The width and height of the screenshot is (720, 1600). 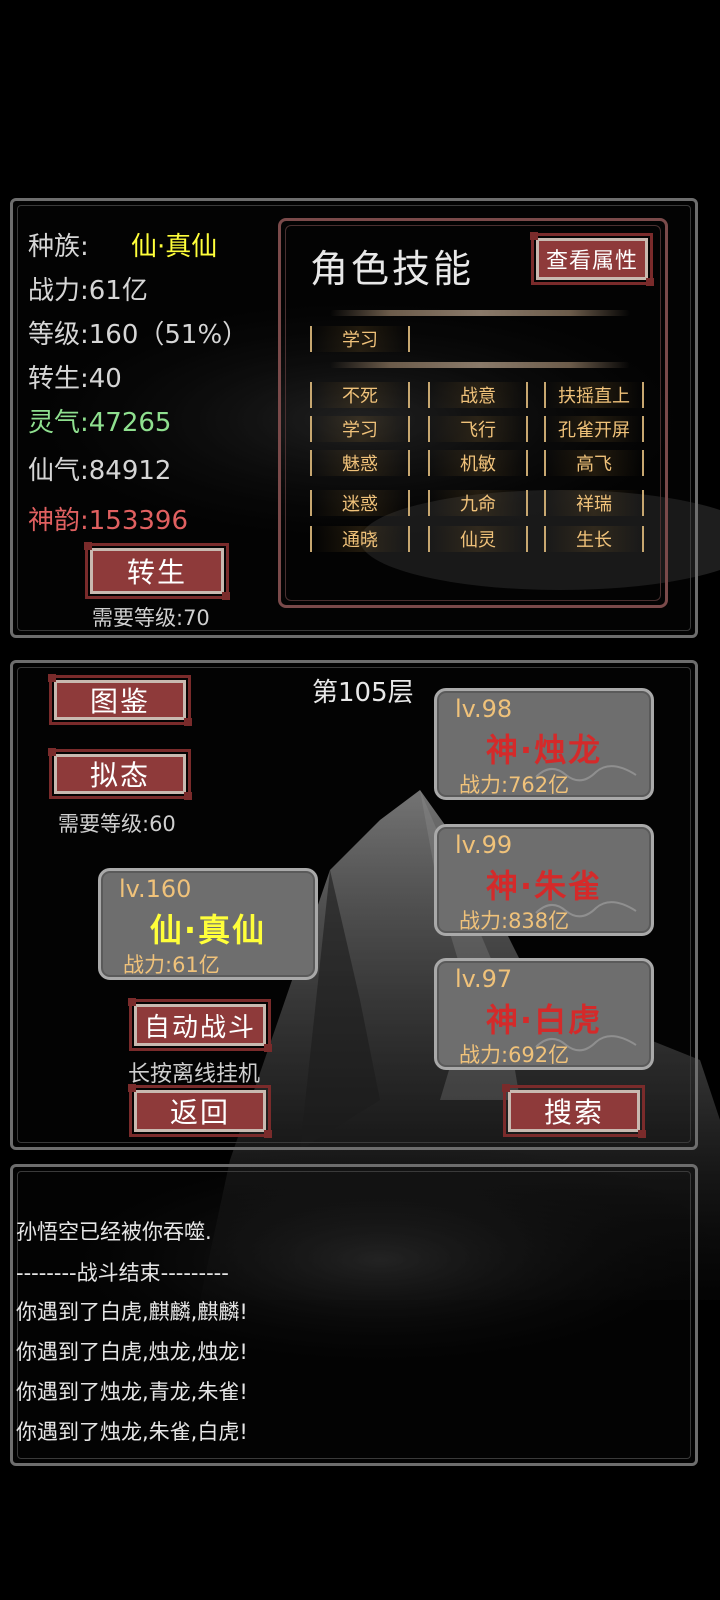 What do you see at coordinates (544, 1014) in the screenshot?
I see `enemy-card: lv.97 神·白虎 战力:692亿` at bounding box center [544, 1014].